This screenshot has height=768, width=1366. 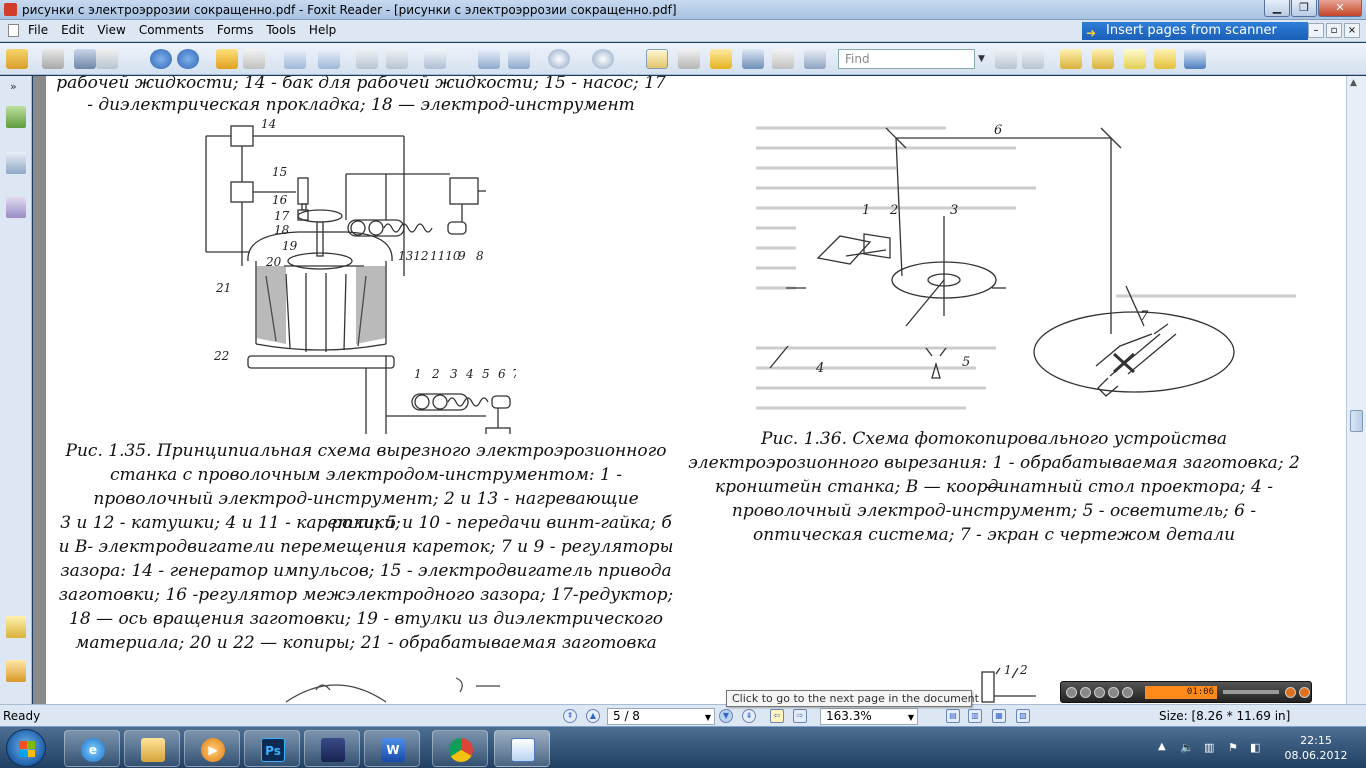 What do you see at coordinates (1135, 59) in the screenshot?
I see `textbox-icon` at bounding box center [1135, 59].